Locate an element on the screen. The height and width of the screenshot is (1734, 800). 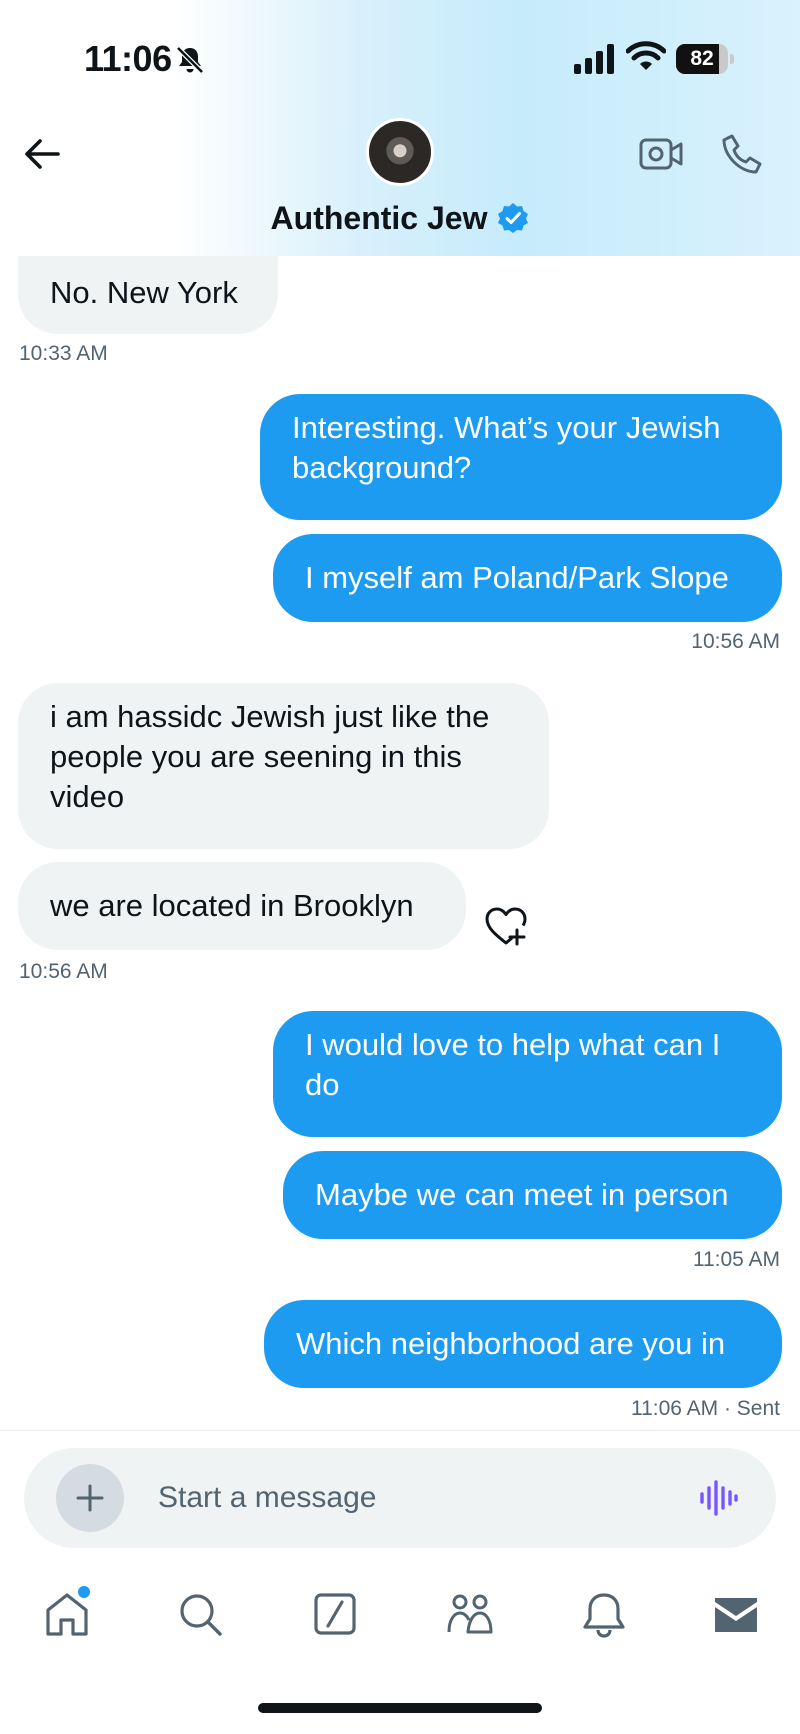
heart-plus-icon is located at coordinates (506, 926).